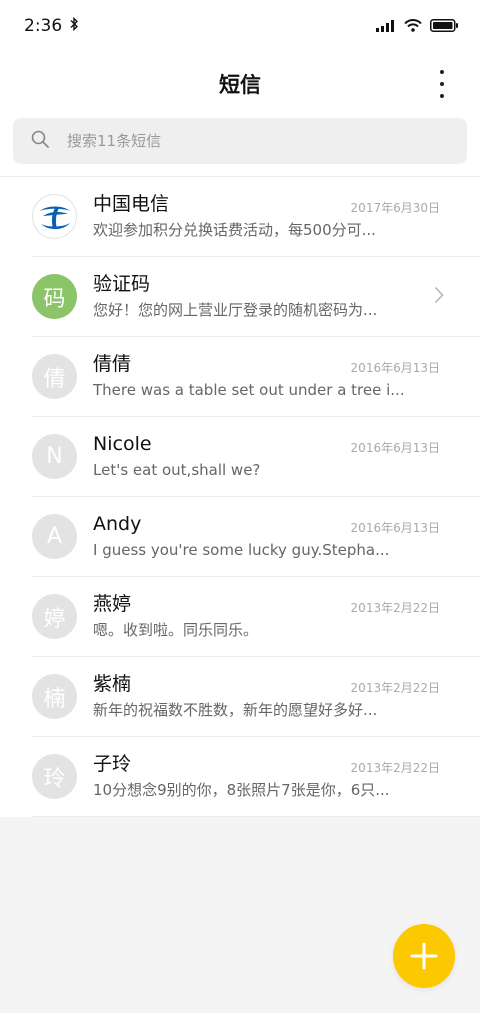  Describe the element at coordinates (240, 617) in the screenshot. I see `conversation-row: 婷 燕婷 嗯。收到啦。同乐同乐。 2013年2月22日` at that location.